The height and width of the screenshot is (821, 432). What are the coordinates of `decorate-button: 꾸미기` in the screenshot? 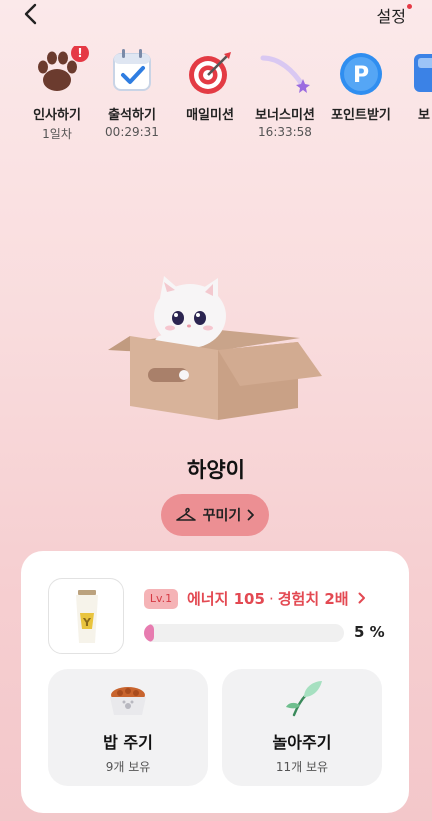 It's located at (215, 515).